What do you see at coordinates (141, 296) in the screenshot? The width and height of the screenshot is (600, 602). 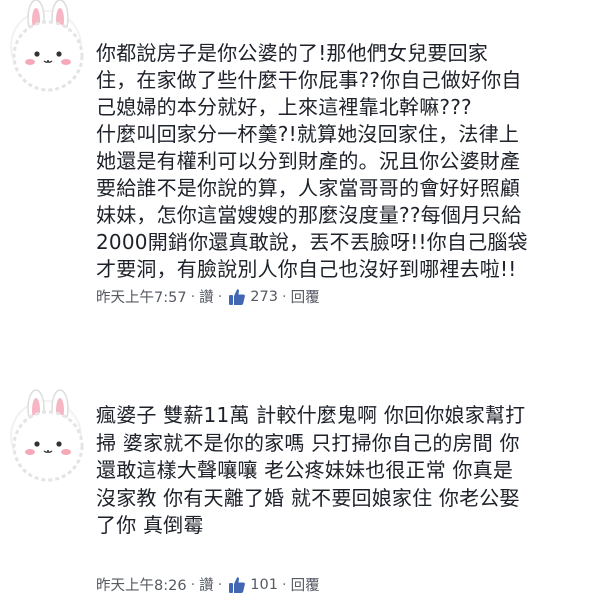 I see `timestamp: 昨天上午7:57` at bounding box center [141, 296].